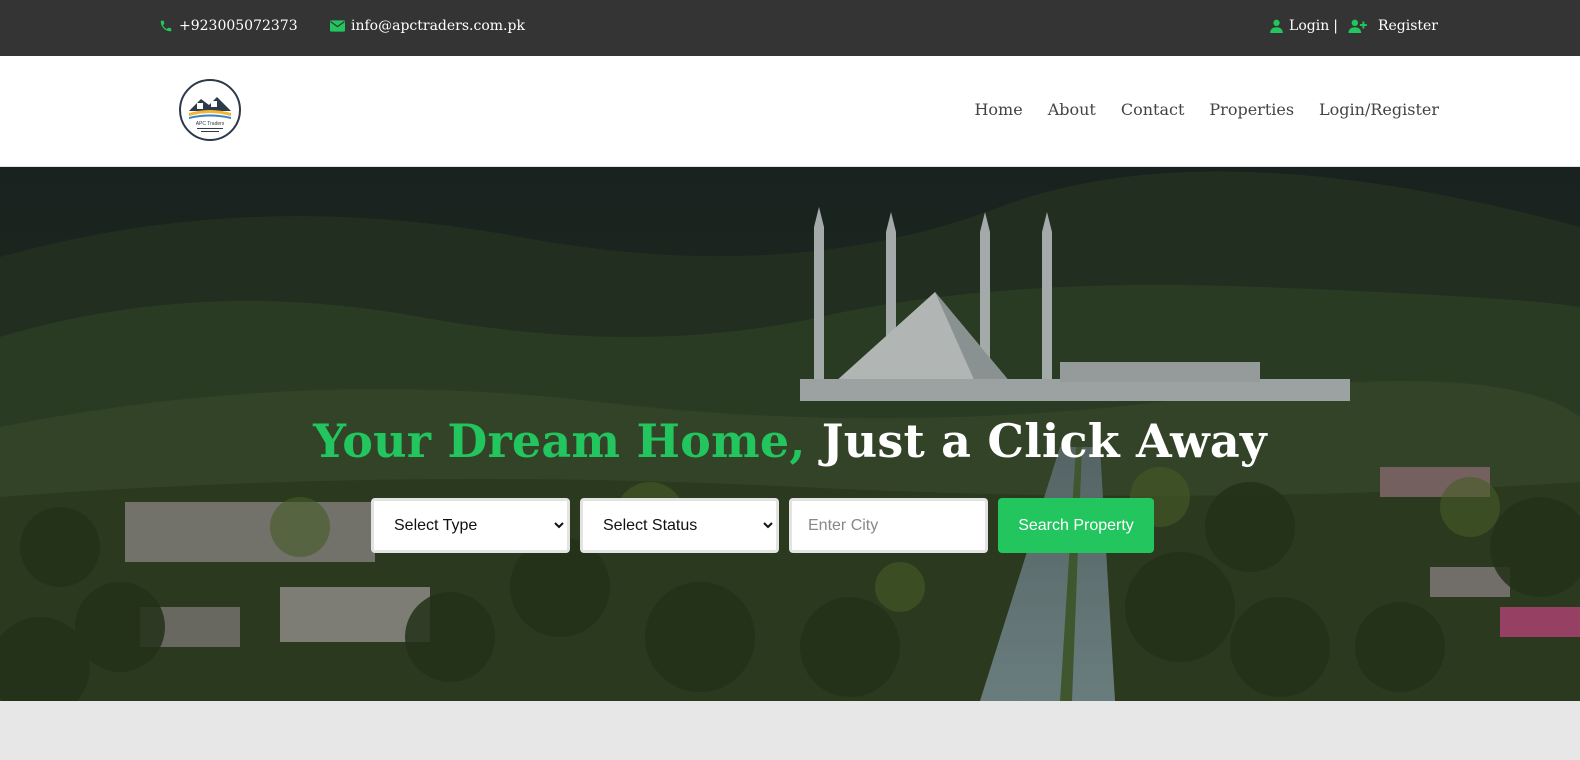 The width and height of the screenshot is (1580, 760). Describe the element at coordinates (679, 525) in the screenshot. I see `status-select: Select Status` at that location.